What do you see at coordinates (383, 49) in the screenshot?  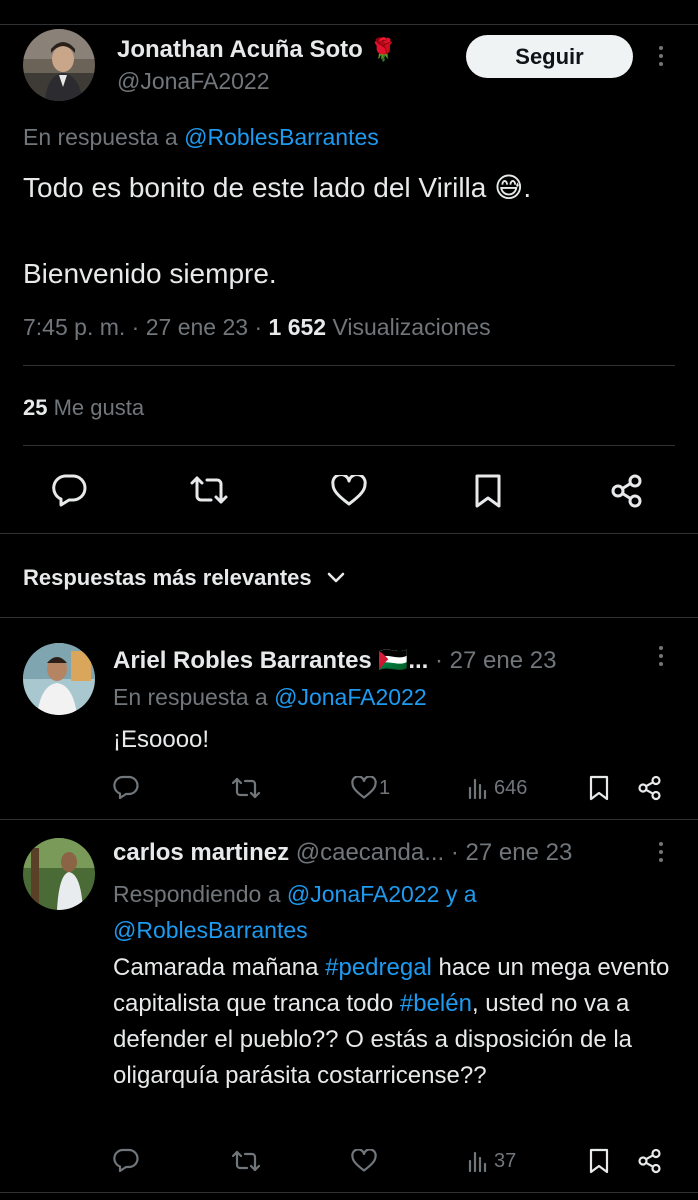 I see `rose-emoji: 🌹` at bounding box center [383, 49].